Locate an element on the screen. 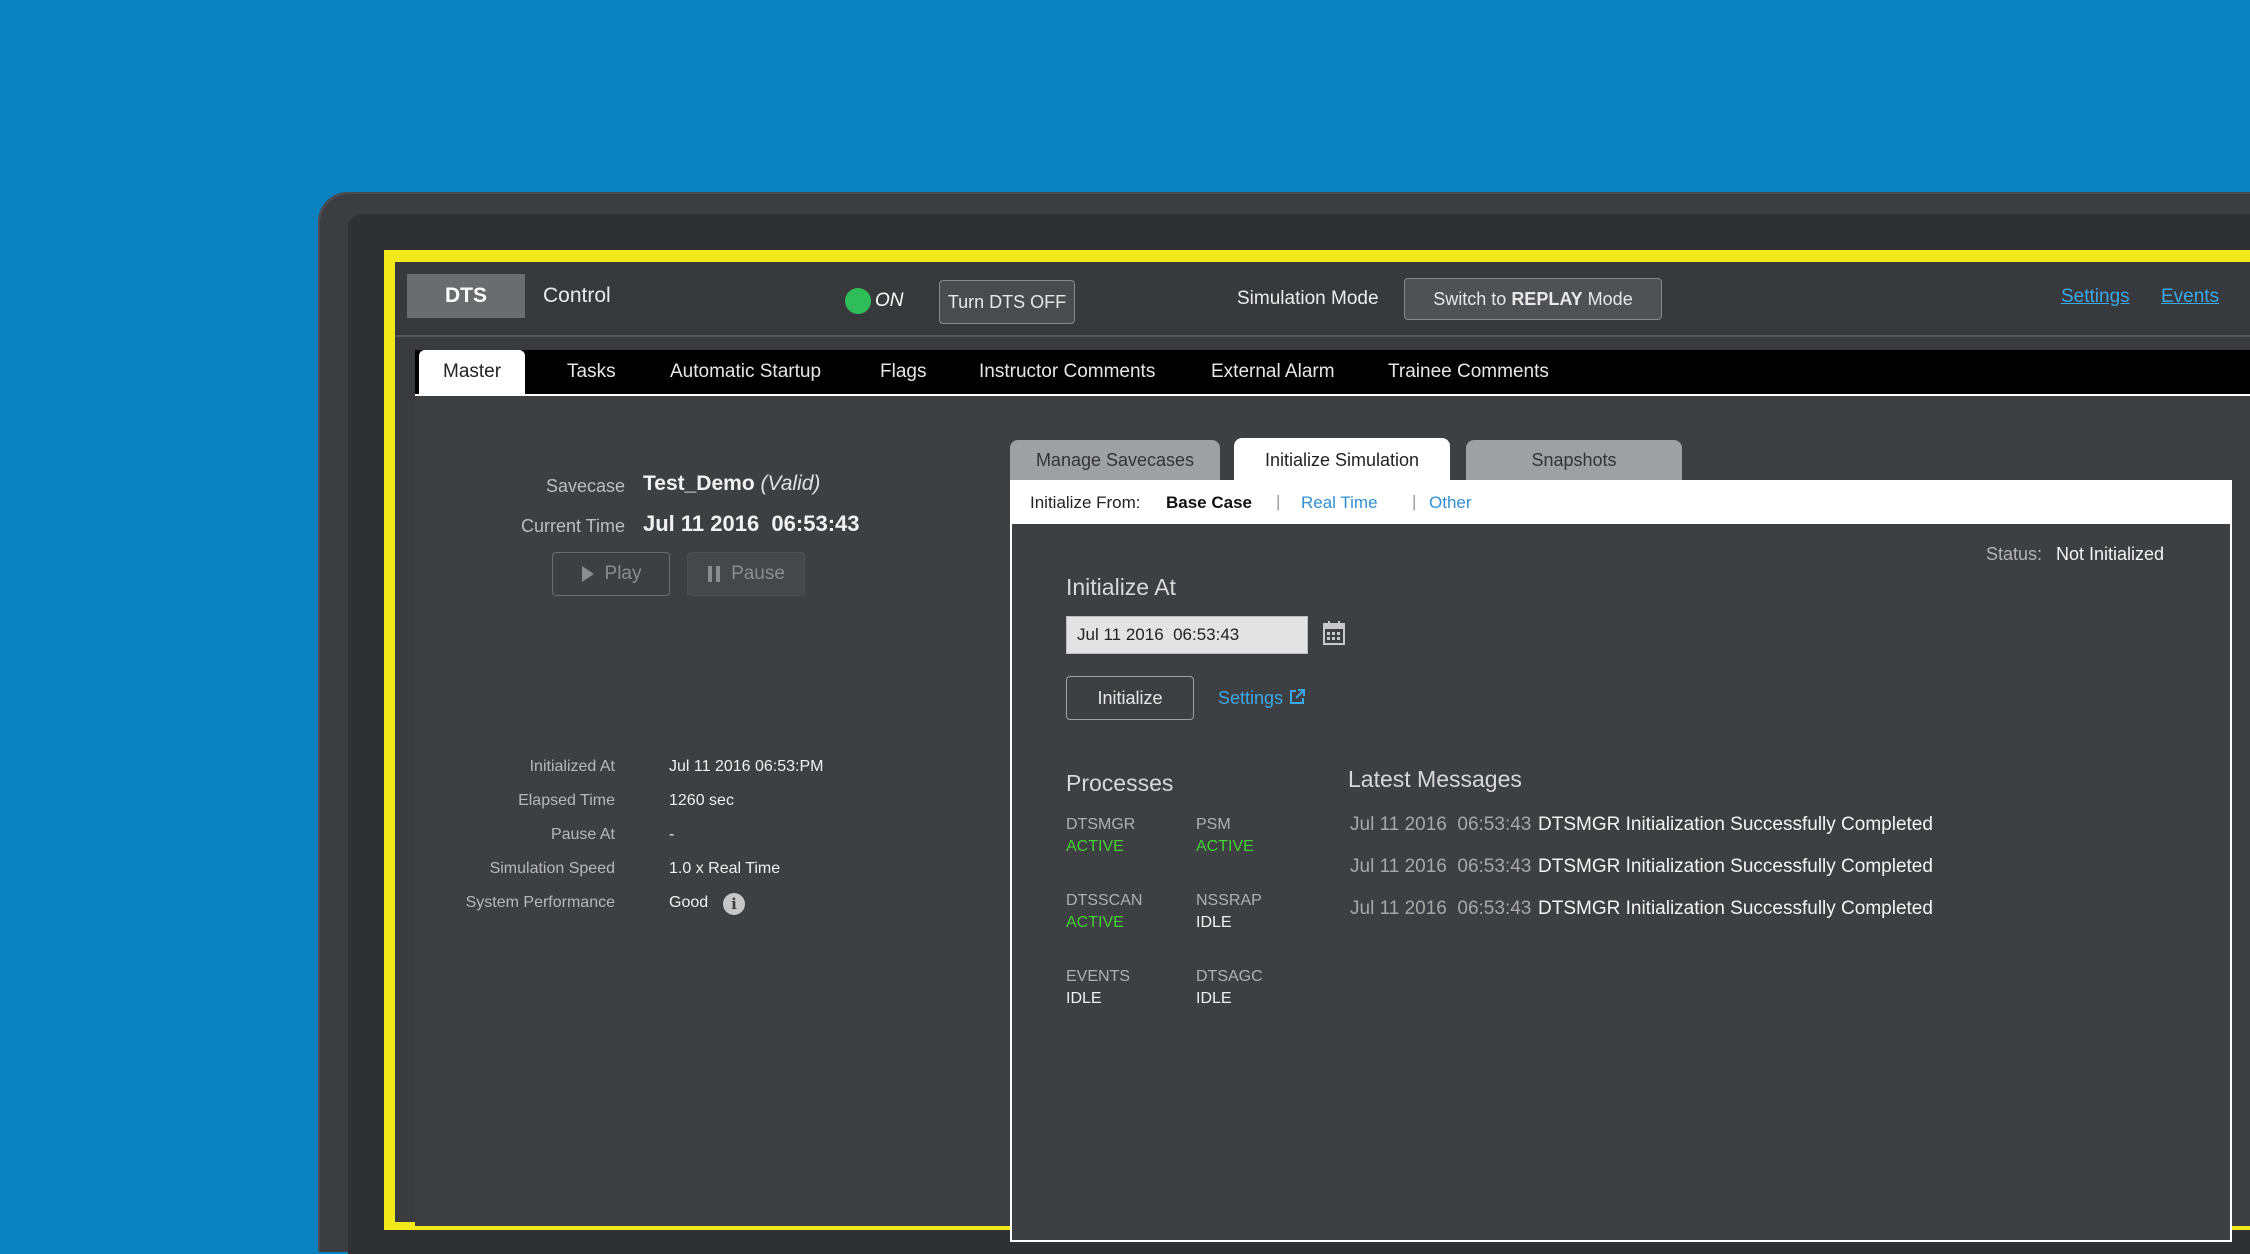 Image resolution: width=2250 pixels, height=1254 pixels. power-status-icon is located at coordinates (858, 301).